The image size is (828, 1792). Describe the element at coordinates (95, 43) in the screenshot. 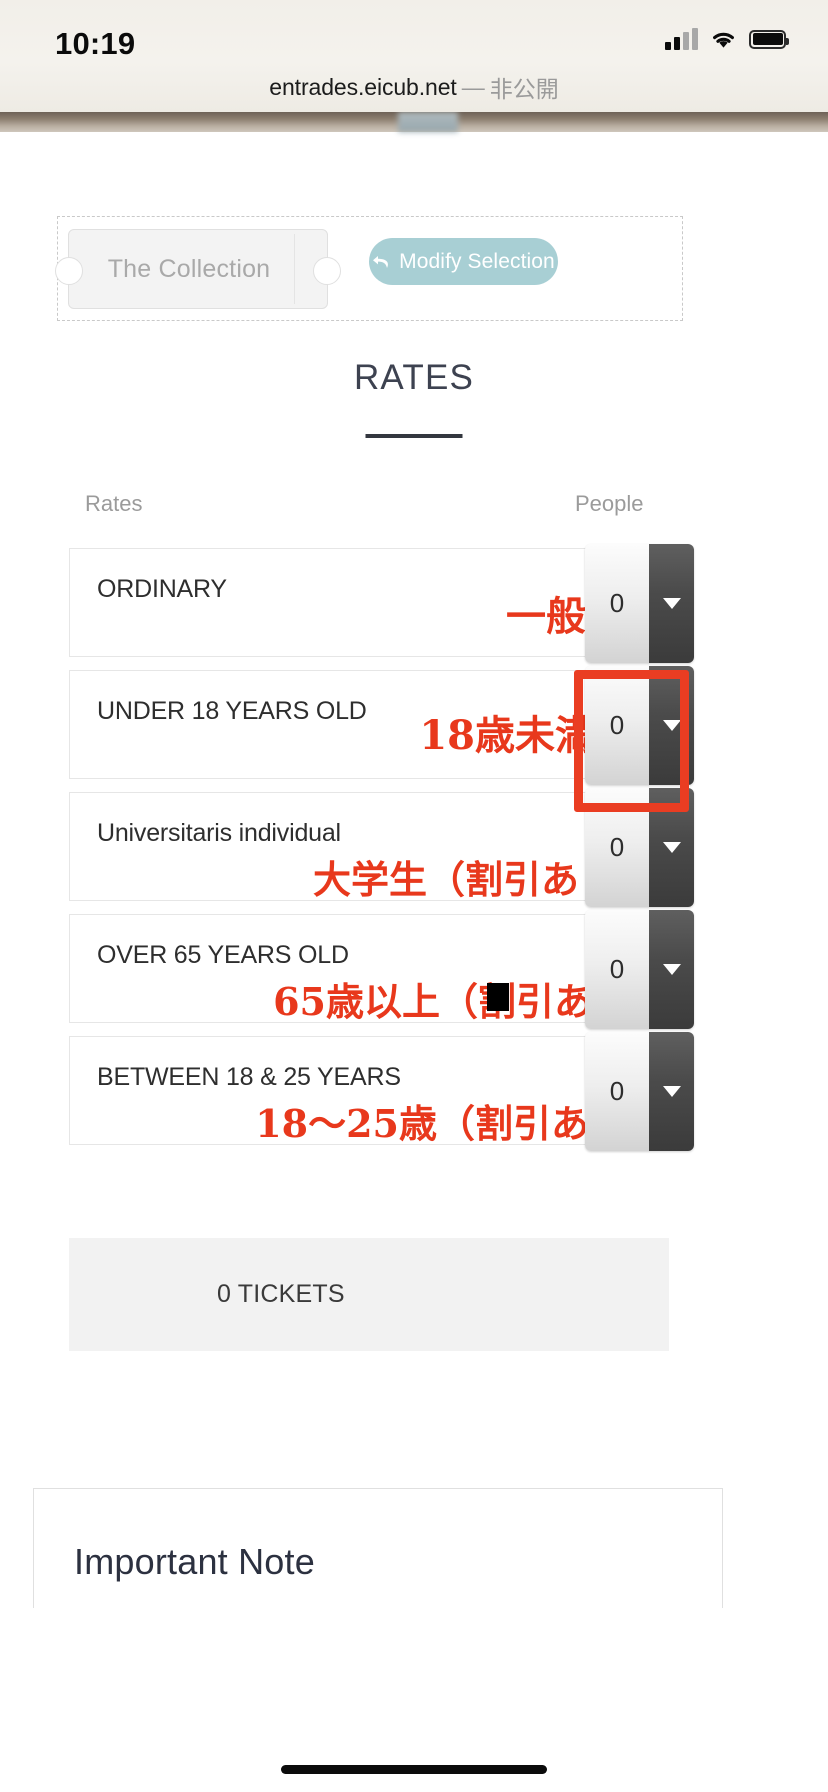

I see `status-bar-time: 10:19` at that location.